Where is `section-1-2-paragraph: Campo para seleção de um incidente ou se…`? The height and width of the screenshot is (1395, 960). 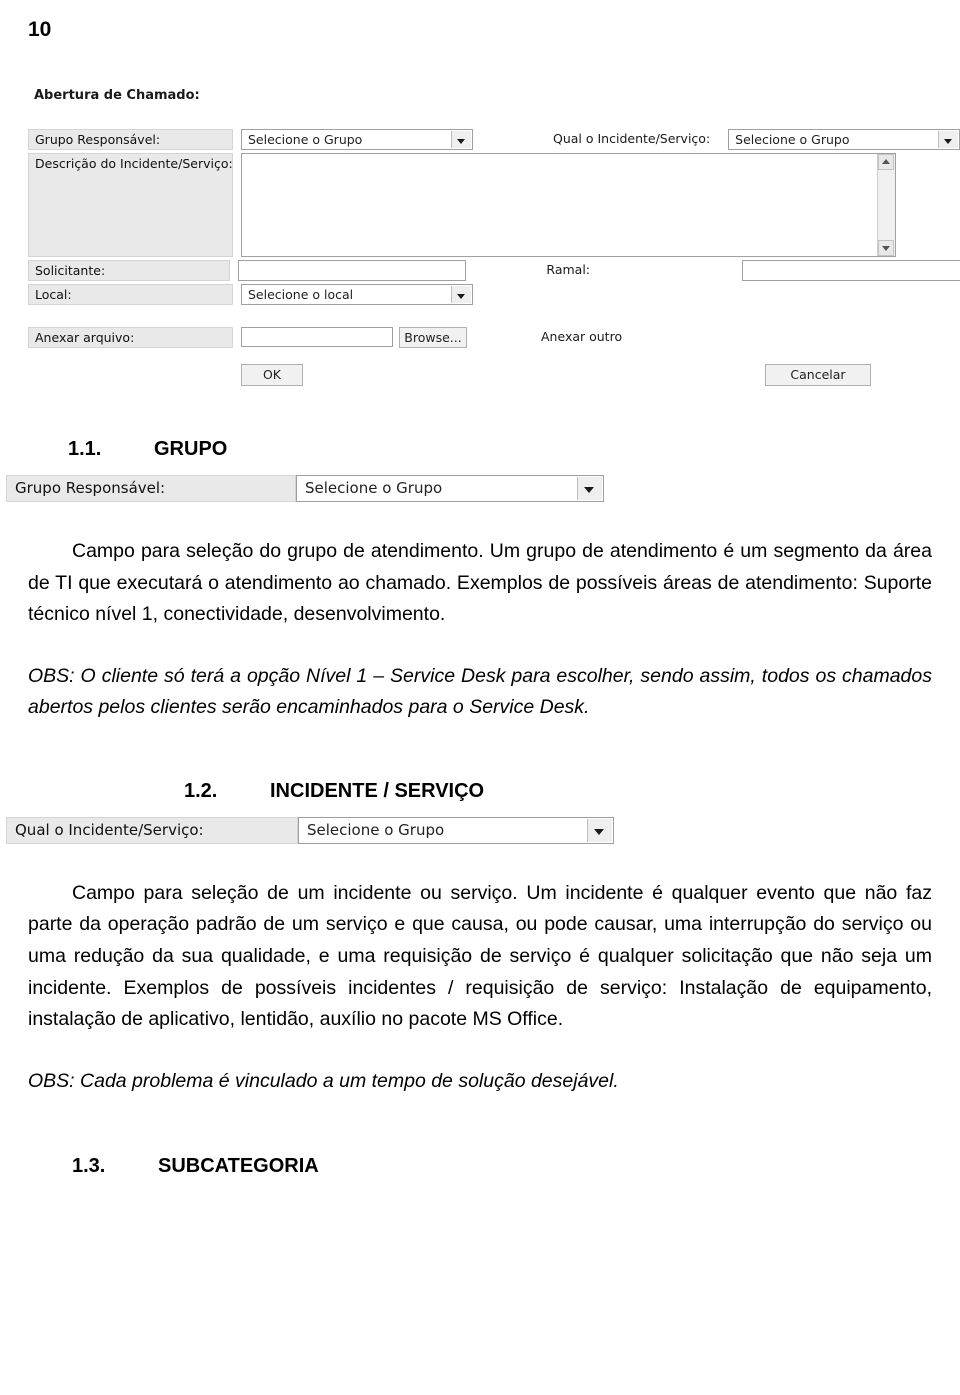 section-1-2-paragraph: Campo para seleção de um incidente ou se… is located at coordinates (480, 956).